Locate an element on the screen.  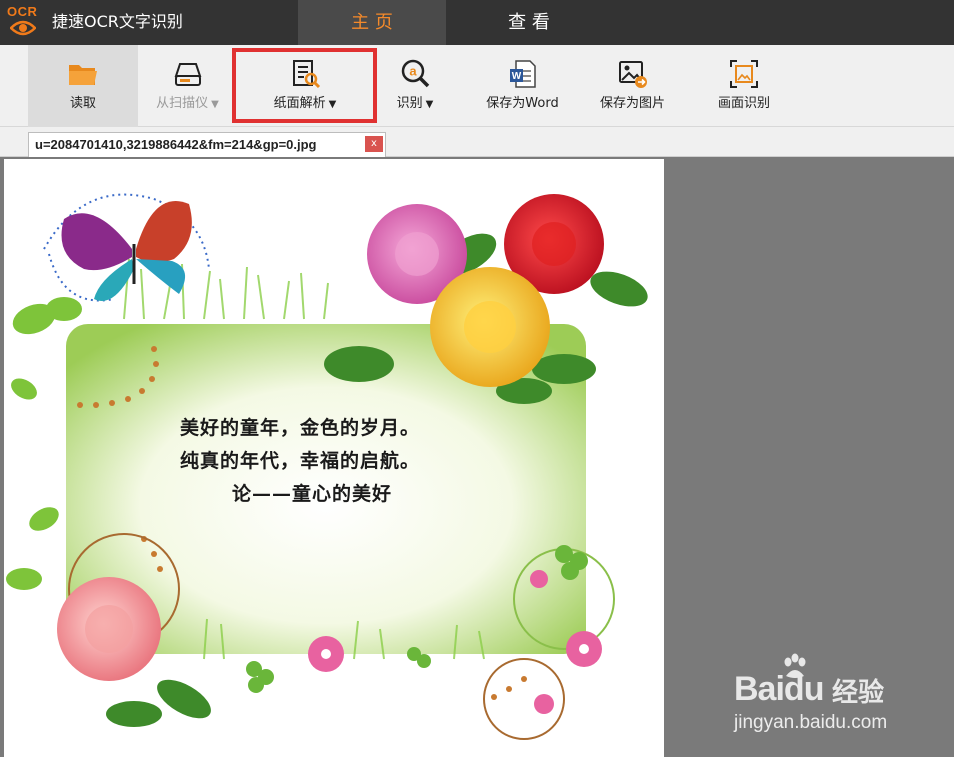
read-button: 读取 is located at coordinates (83, 86).